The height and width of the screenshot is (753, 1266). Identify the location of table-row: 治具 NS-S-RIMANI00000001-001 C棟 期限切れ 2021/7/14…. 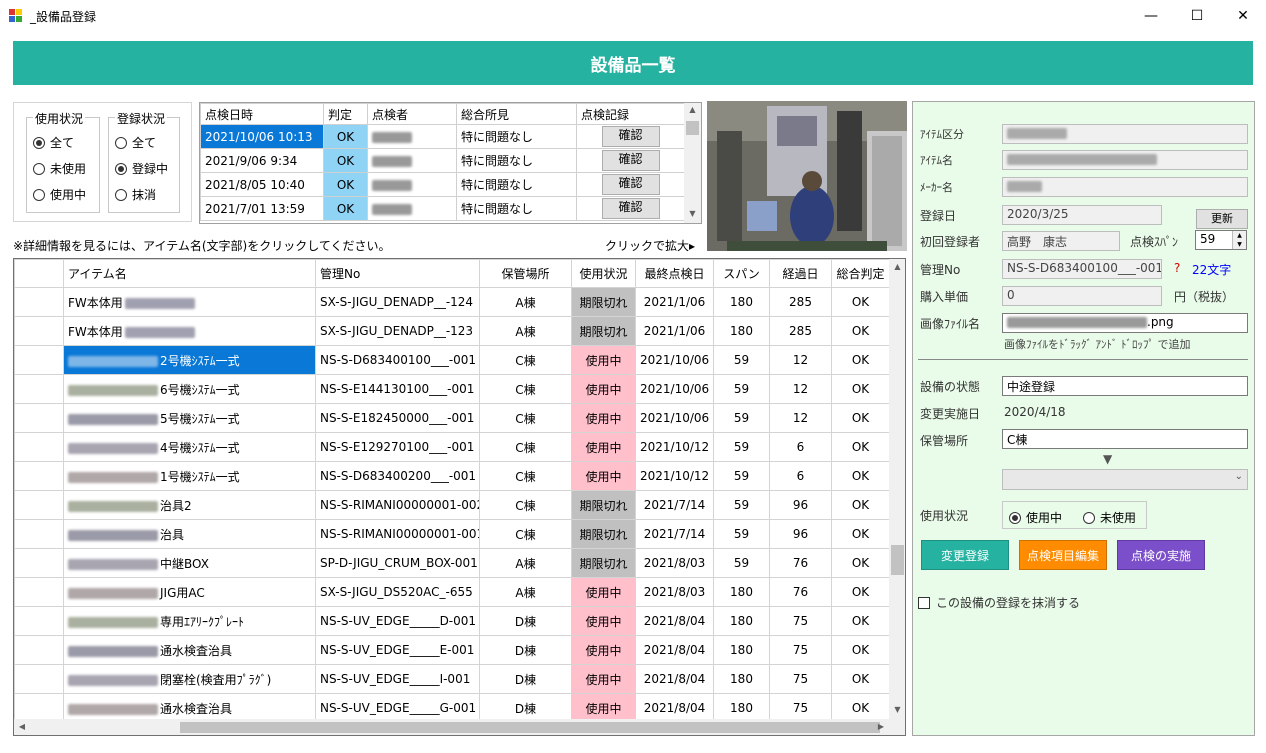
(452, 534).